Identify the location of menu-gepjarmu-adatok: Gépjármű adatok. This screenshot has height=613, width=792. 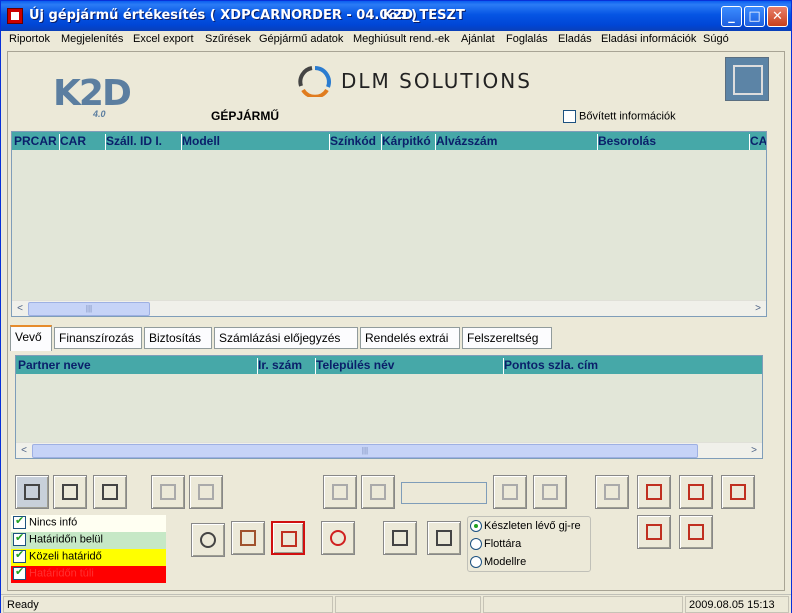
(301, 39).